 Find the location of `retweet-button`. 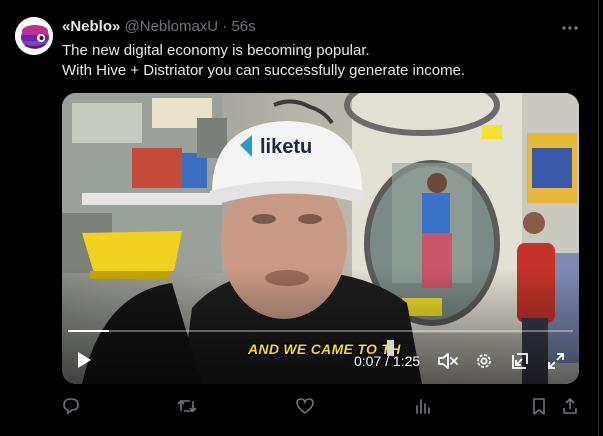

retweet-button is located at coordinates (187, 406).